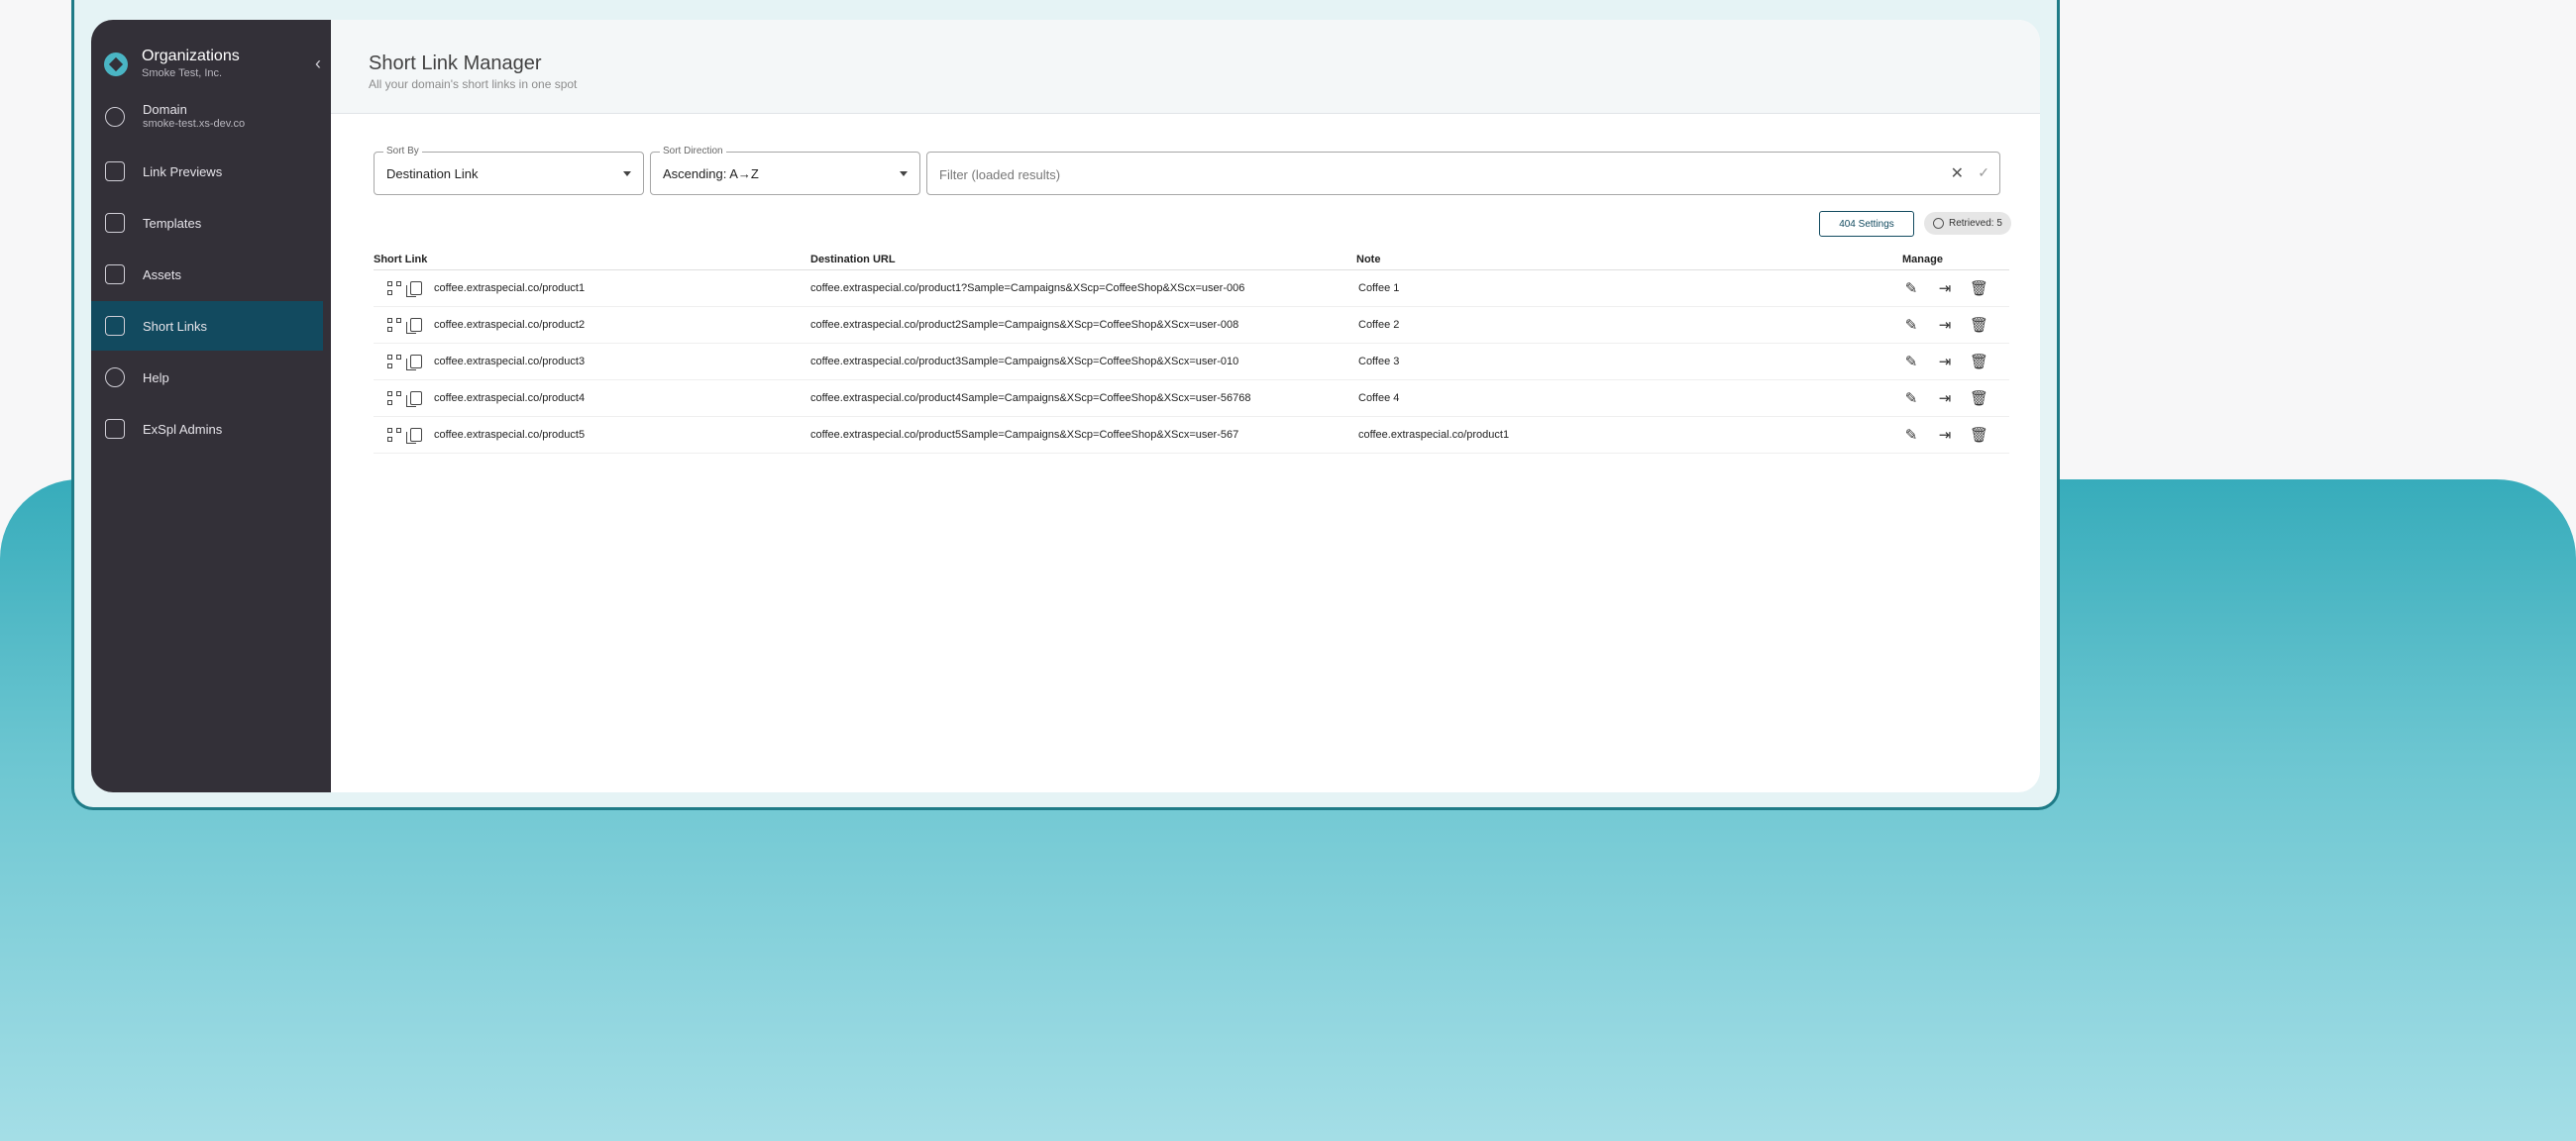 This screenshot has width=2576, height=1141. What do you see at coordinates (785, 170) in the screenshot?
I see `sort-direction-select: Sort Direction Ascending: A→Z` at bounding box center [785, 170].